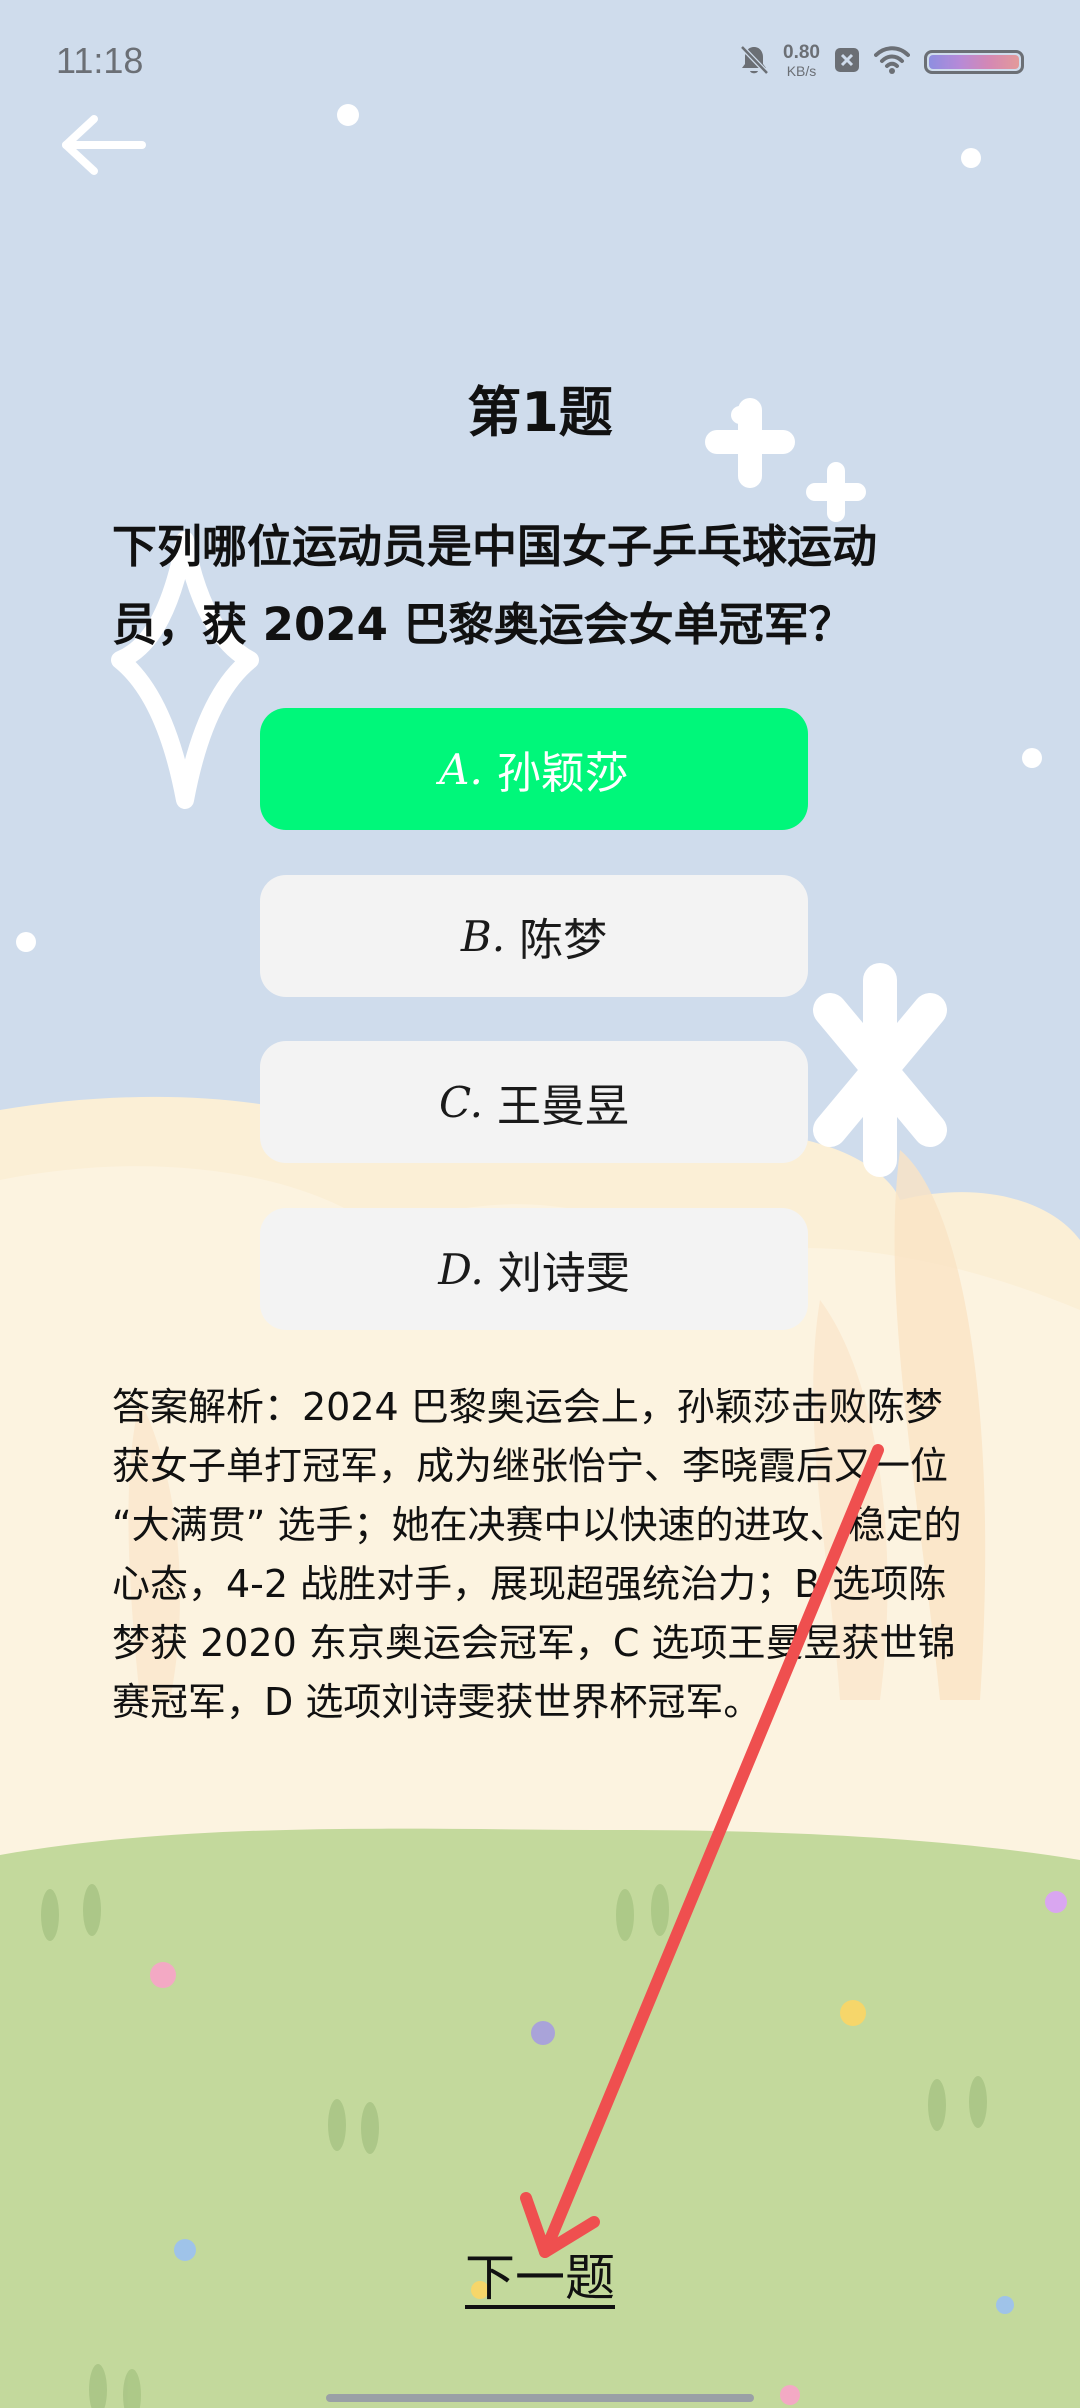  I want to click on question-text: 下列哪位运动员是中国女子乒乓球运动员，获 2024 巴黎奥运会女单冠军？, so click(495, 585).